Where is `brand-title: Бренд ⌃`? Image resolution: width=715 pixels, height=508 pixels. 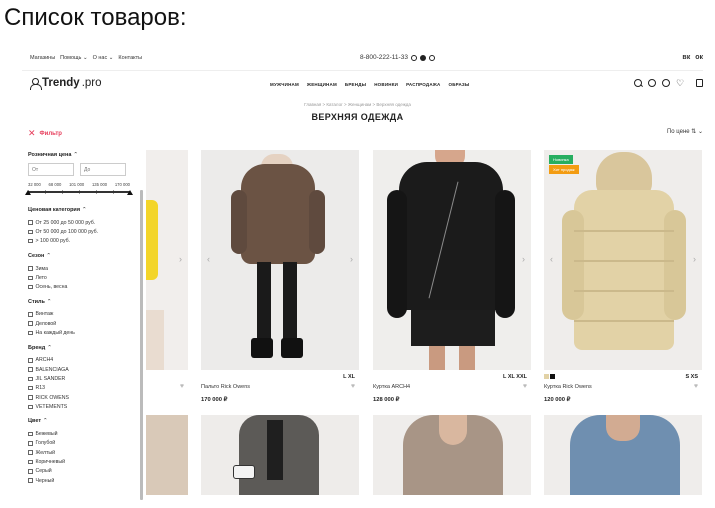 brand-title: Бренд ⌃ is located at coordinates (83, 348).